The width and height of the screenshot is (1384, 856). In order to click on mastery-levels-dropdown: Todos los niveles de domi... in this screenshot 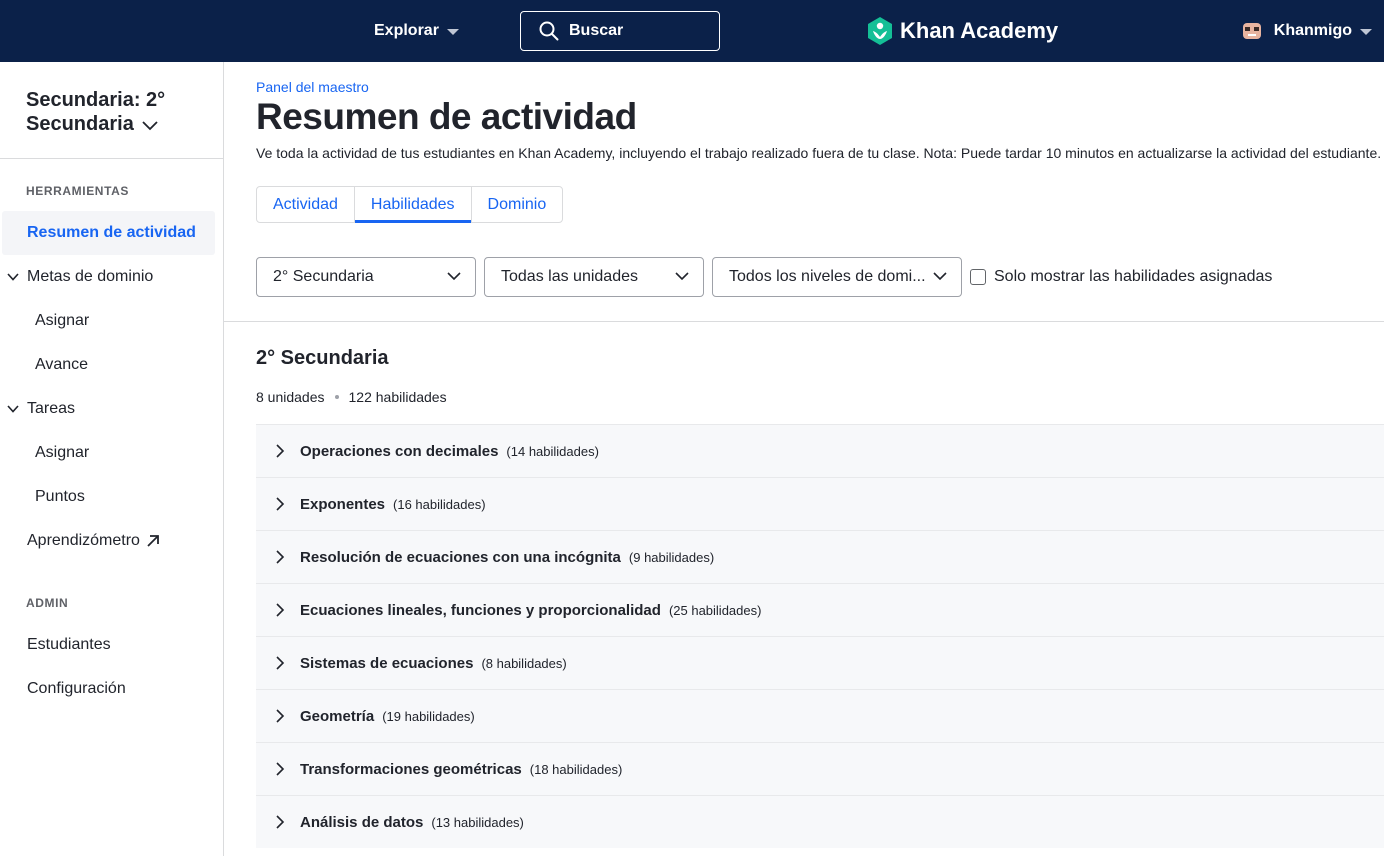, I will do `click(837, 277)`.